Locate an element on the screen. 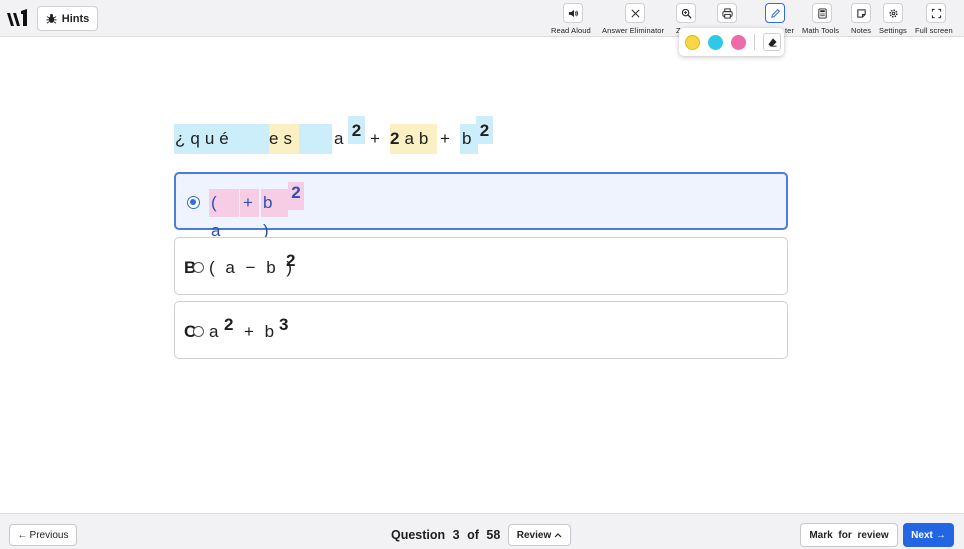 This screenshot has width=964, height=549. current-question: 3 is located at coordinates (456, 535).